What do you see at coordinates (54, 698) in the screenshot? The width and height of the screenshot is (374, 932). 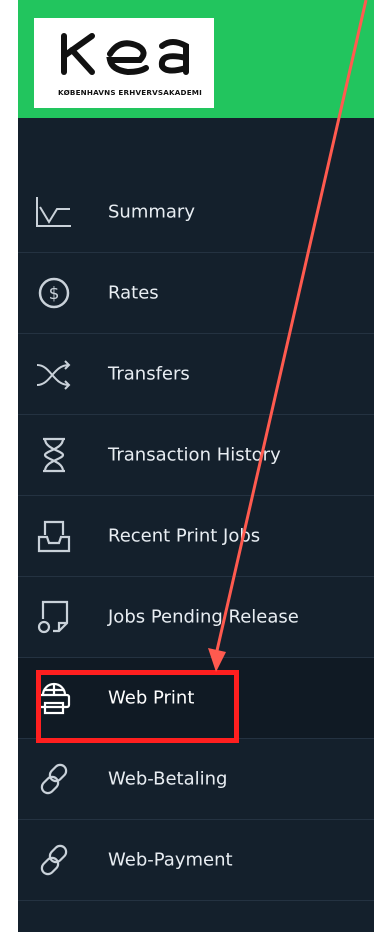 I see `globe-printer-icon` at bounding box center [54, 698].